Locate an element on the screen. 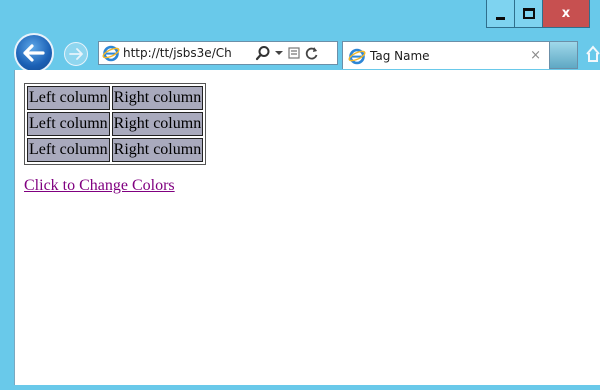  forward-button is located at coordinates (76, 54).